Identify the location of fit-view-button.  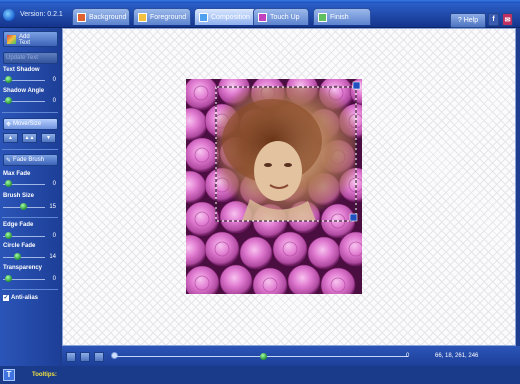
(71, 357).